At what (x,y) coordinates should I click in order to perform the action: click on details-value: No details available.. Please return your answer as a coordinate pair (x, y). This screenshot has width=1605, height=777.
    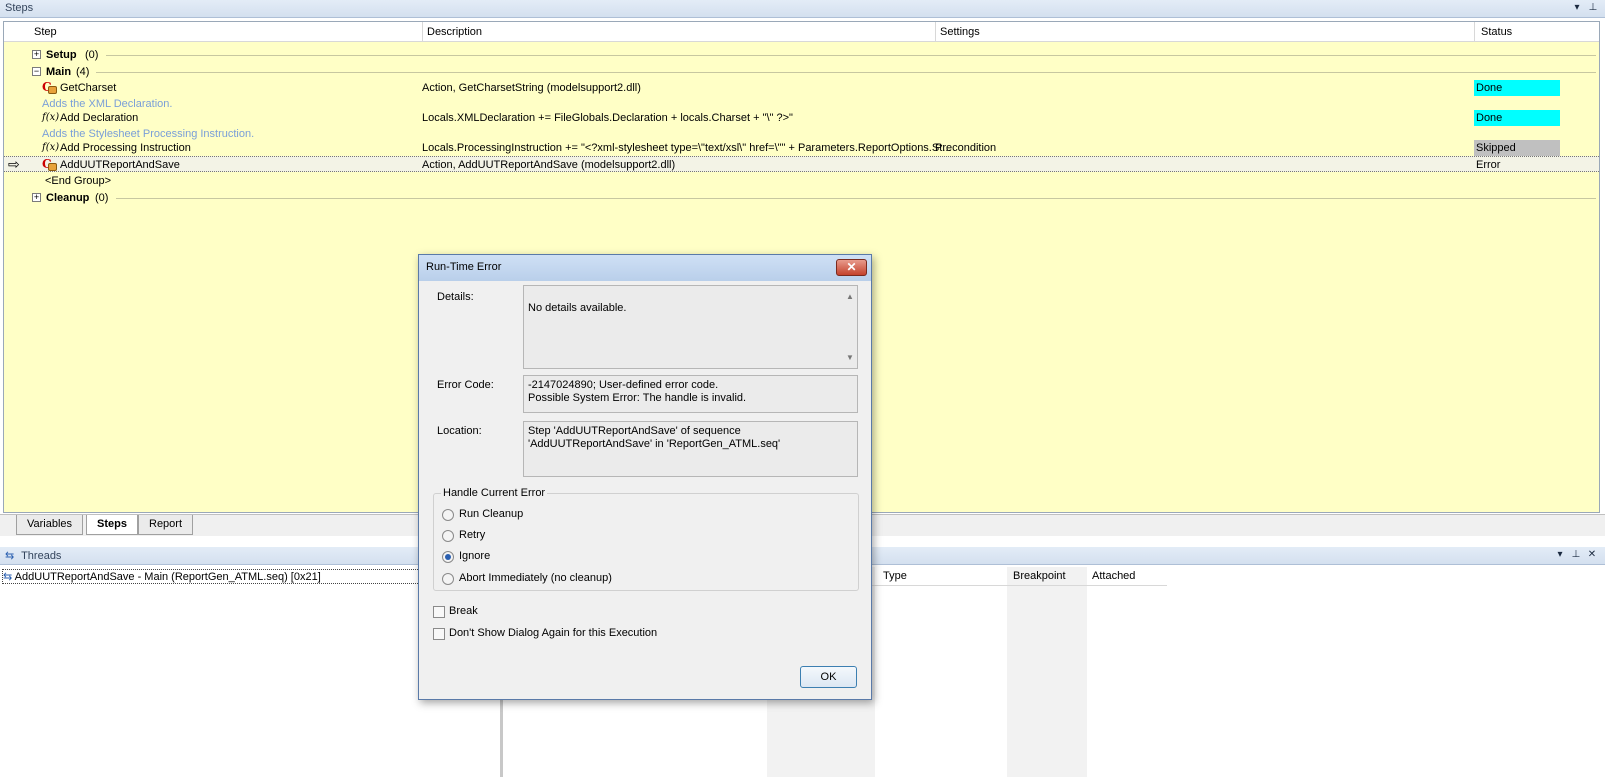
    Looking at the image, I should click on (577, 308).